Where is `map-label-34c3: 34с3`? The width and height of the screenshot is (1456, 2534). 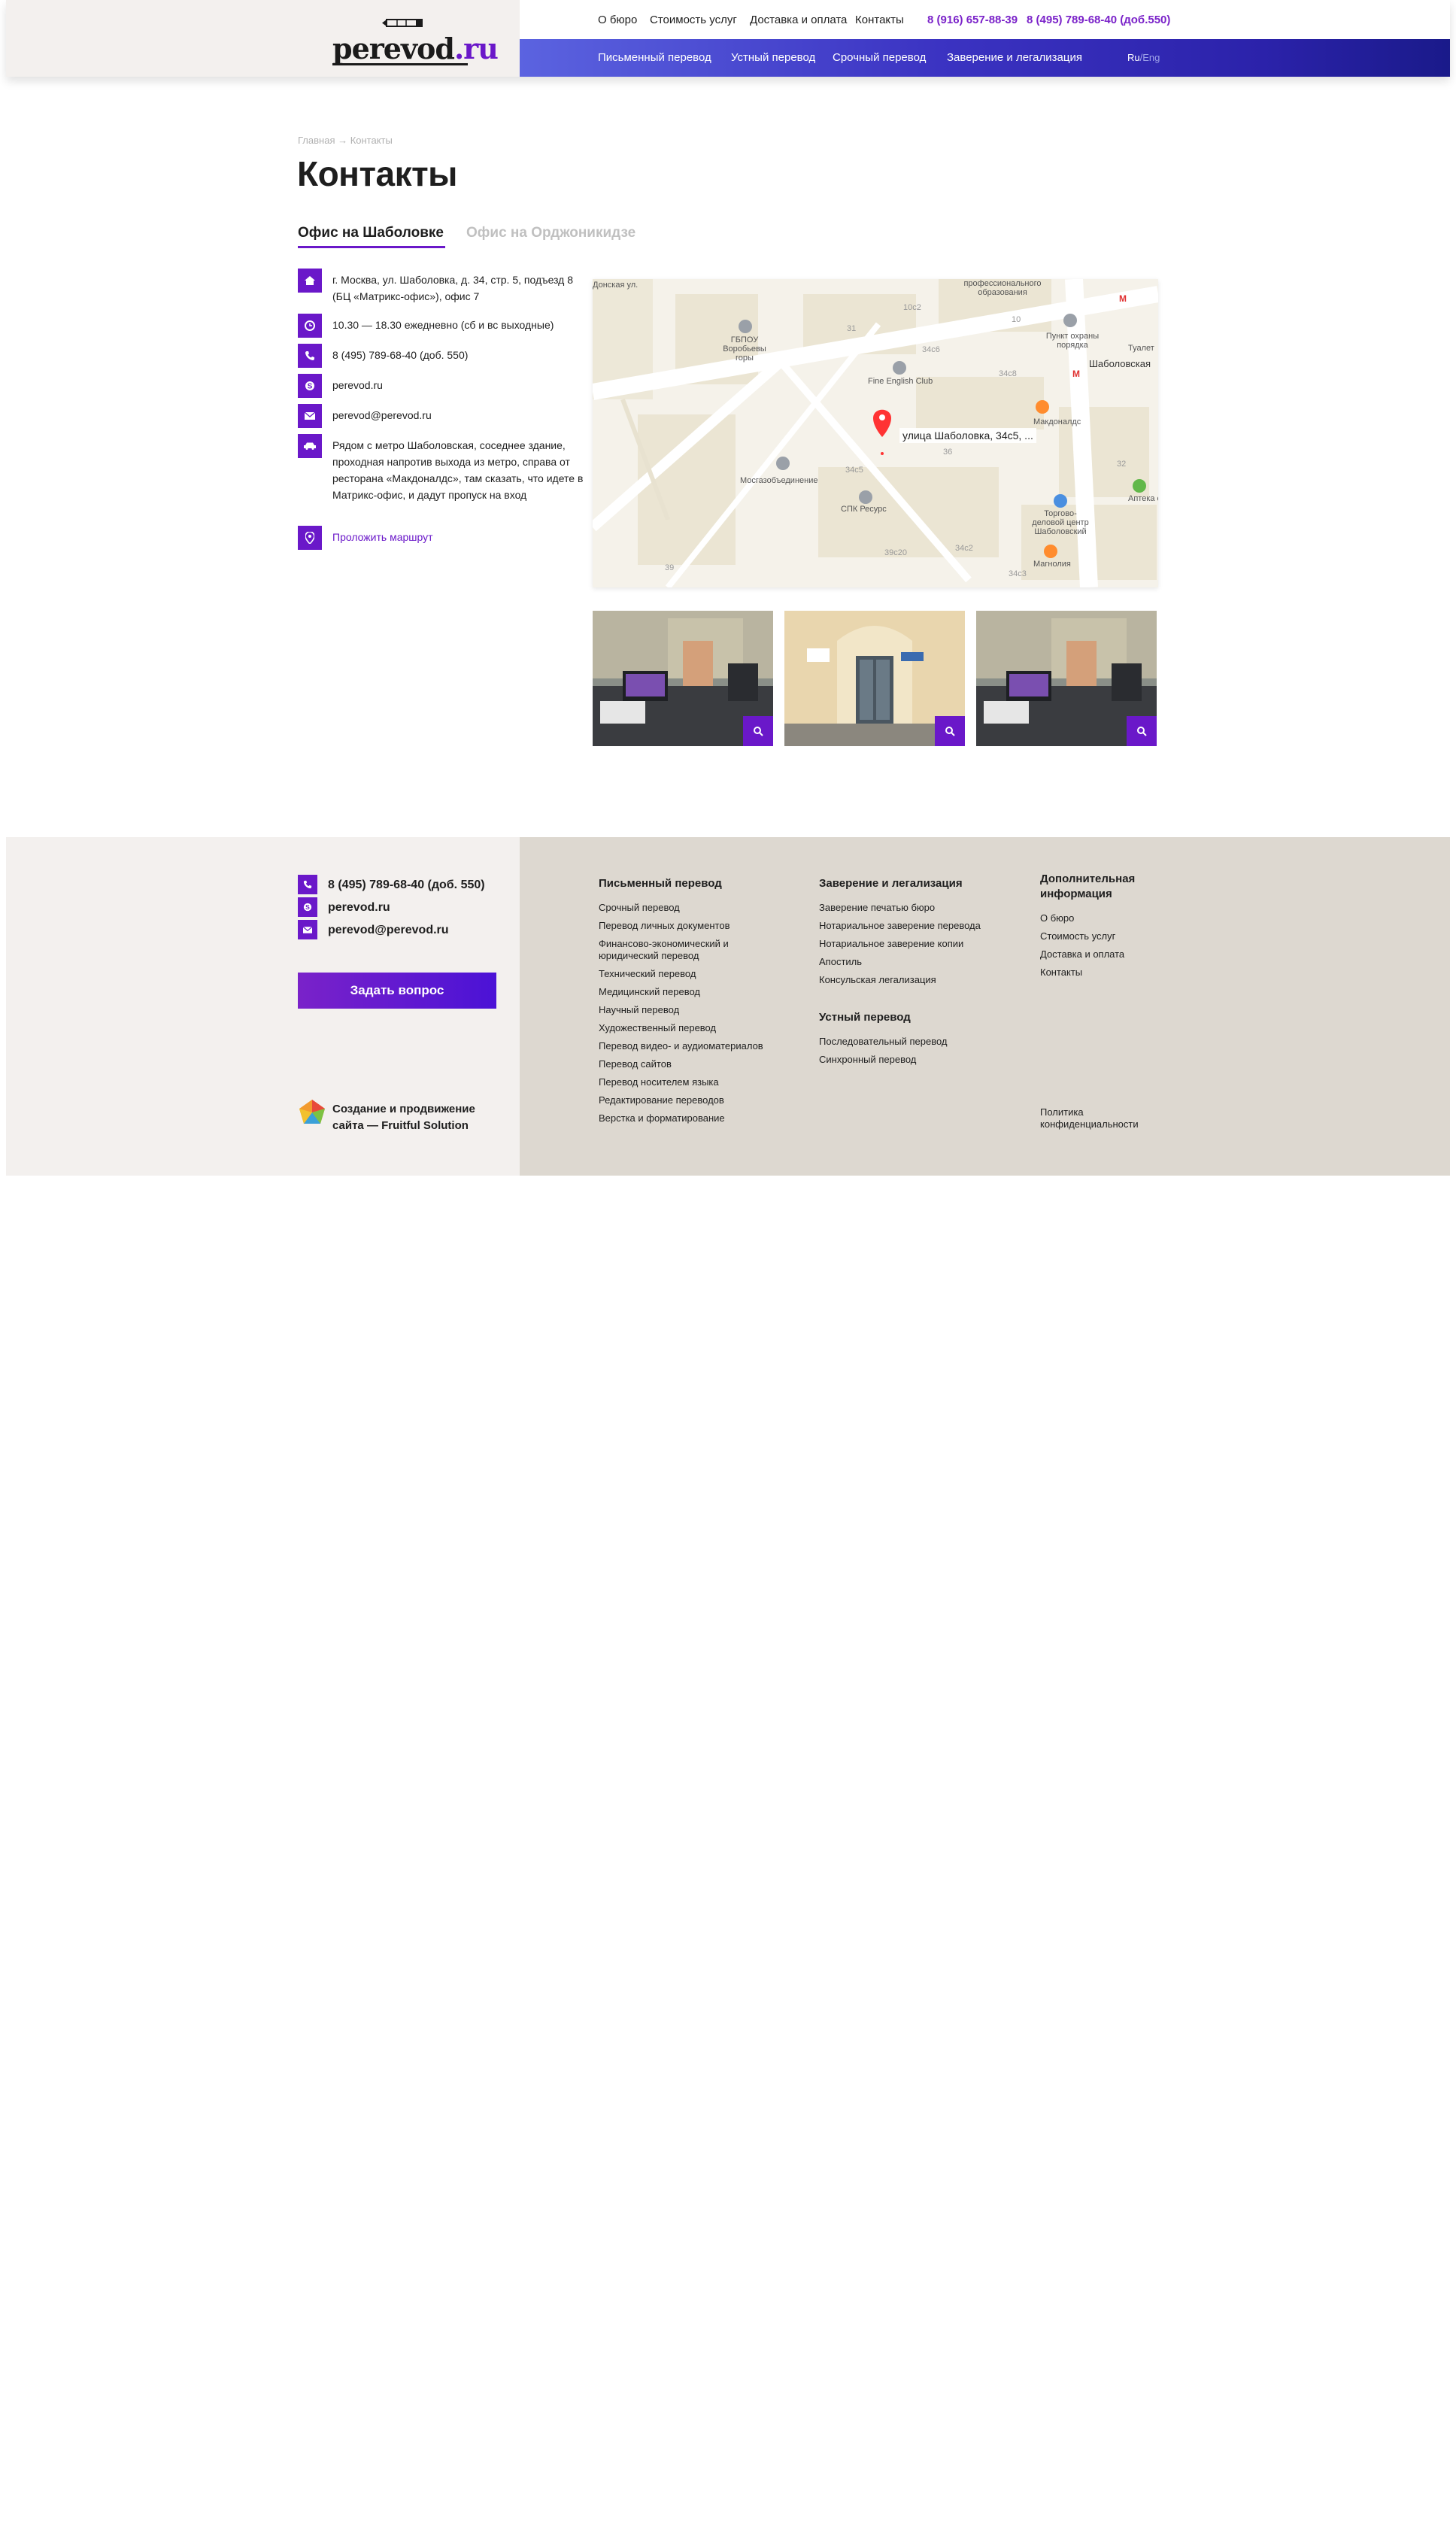
map-label-34c3: 34с3 is located at coordinates (1018, 573).